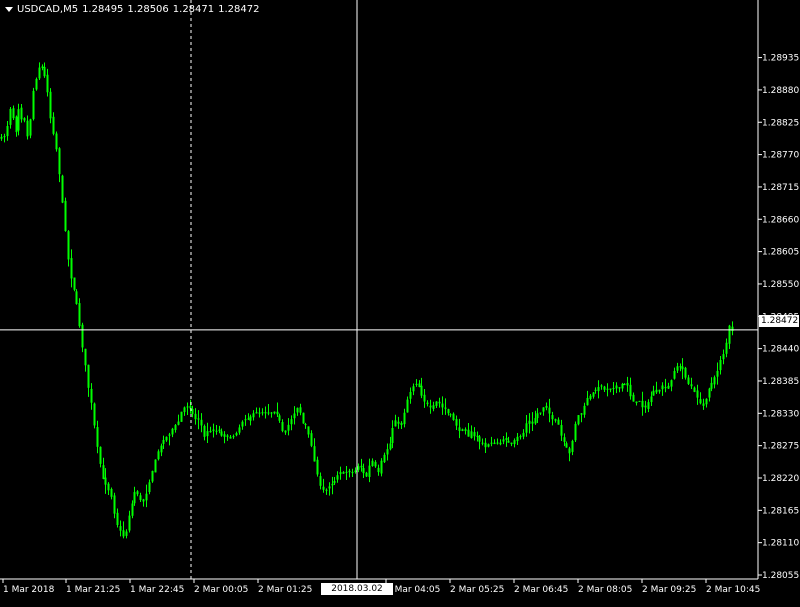  Describe the element at coordinates (93, 590) in the screenshot. I see `x-tick-label: 1 Mar 21:25` at that location.